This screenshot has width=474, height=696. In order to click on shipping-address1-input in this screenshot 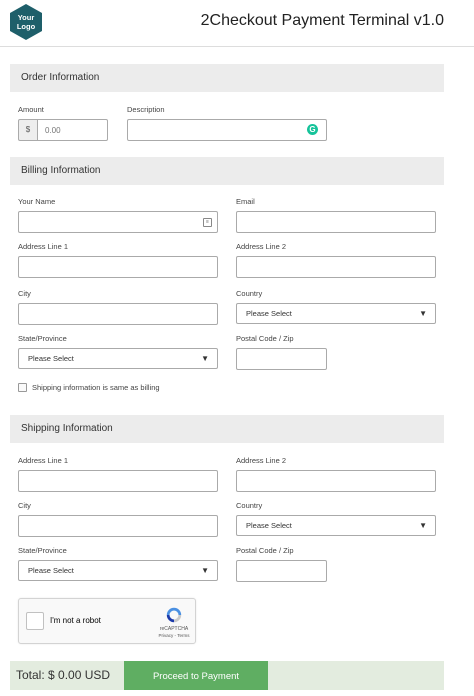, I will do `click(118, 481)`.